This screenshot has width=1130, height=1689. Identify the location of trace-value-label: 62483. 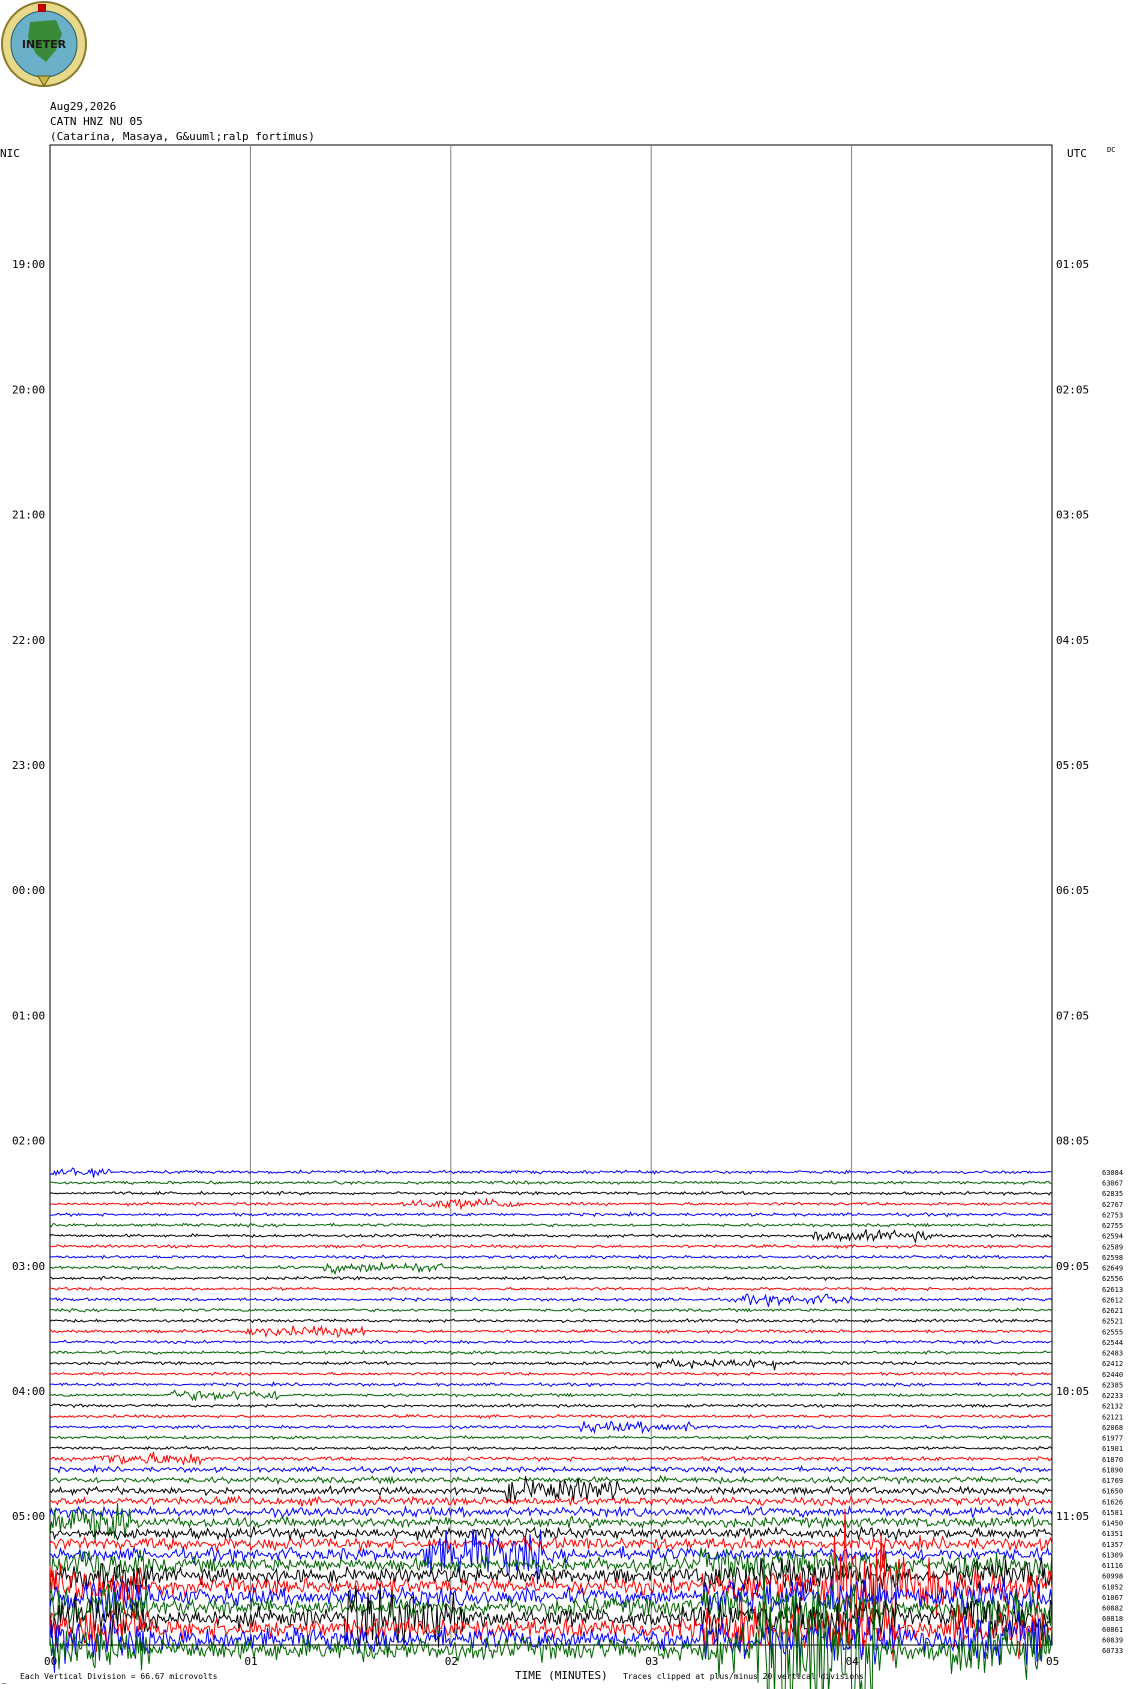
(1112, 1354).